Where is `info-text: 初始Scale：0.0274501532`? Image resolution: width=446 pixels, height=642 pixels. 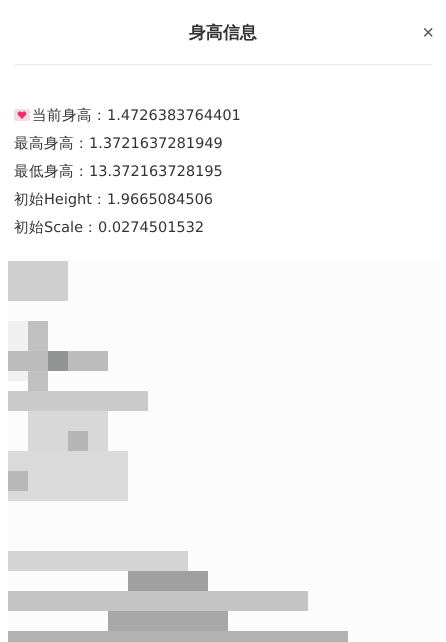
info-text: 初始Scale：0.0274501532 is located at coordinates (109, 227).